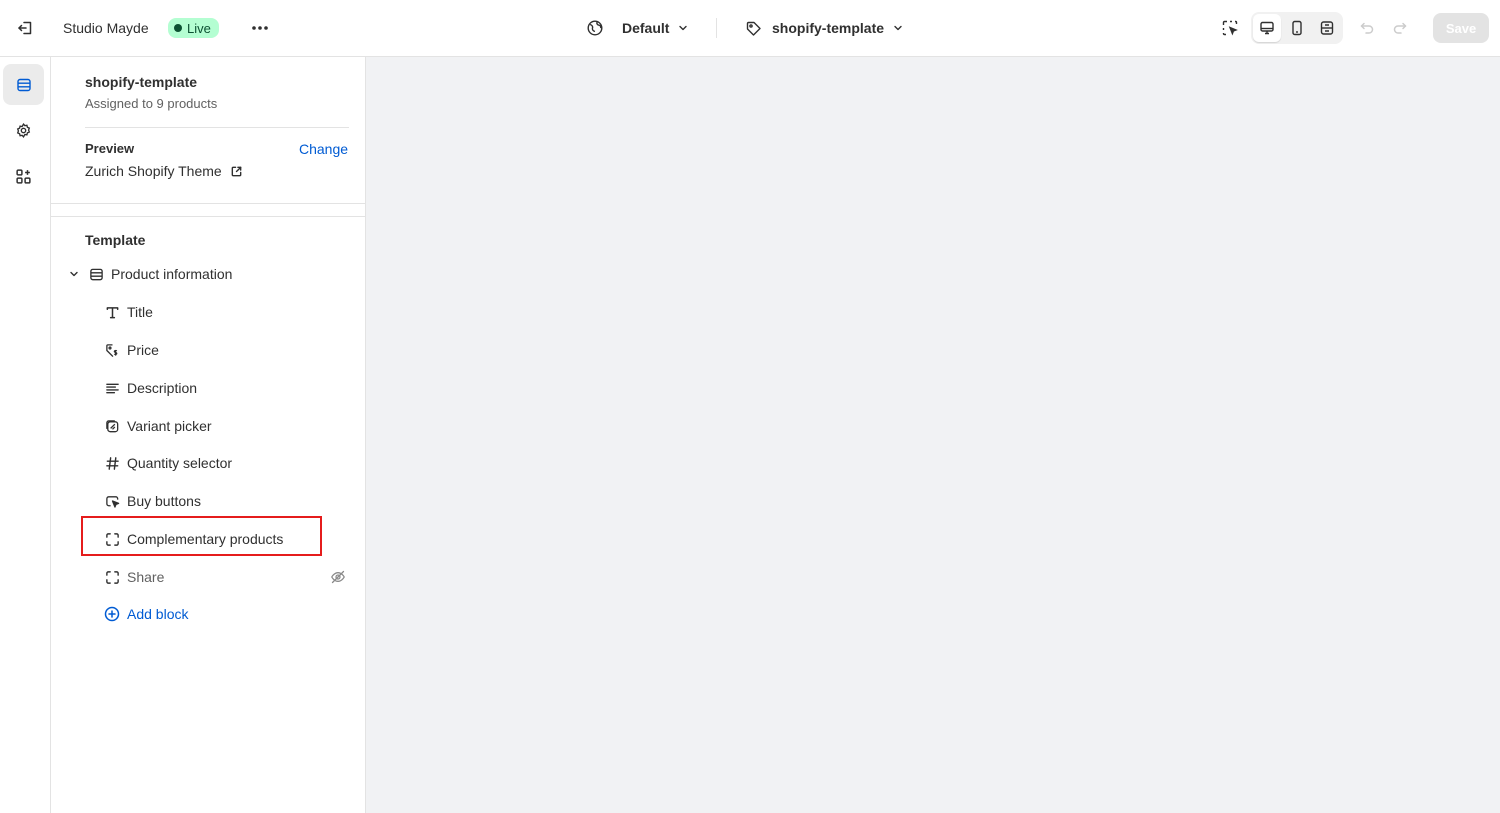  I want to click on desktop-view-button, so click(1267, 28).